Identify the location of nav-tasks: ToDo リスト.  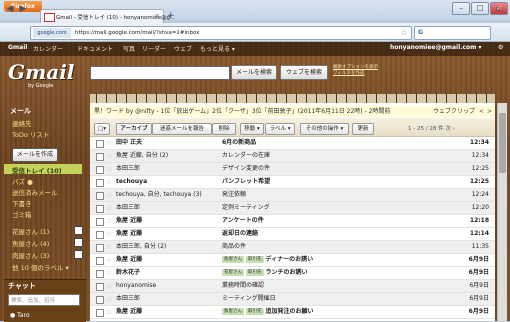
(30, 134).